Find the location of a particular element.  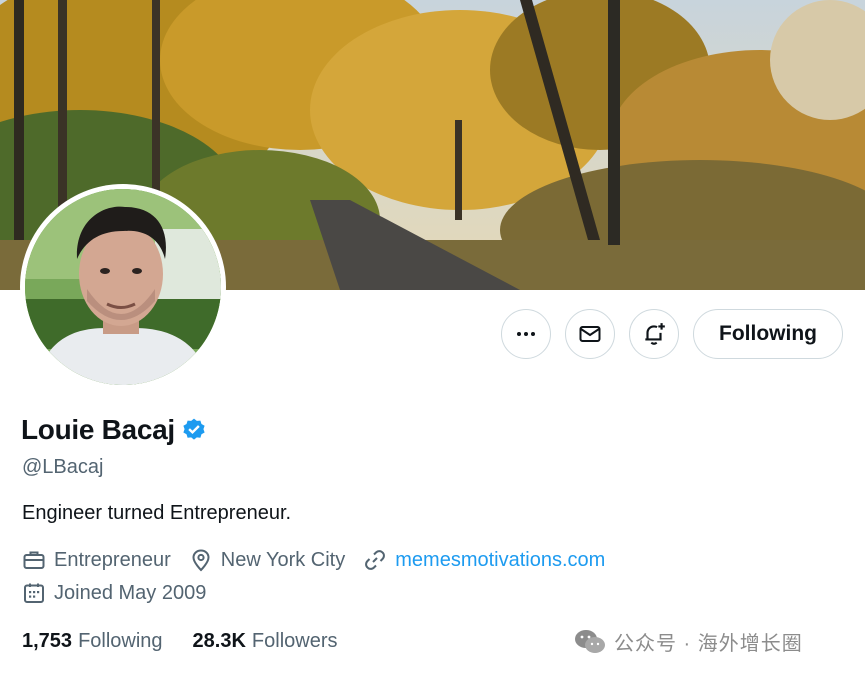

watermark-text: 公众号 · 海外增长圈 is located at coordinates (708, 644).